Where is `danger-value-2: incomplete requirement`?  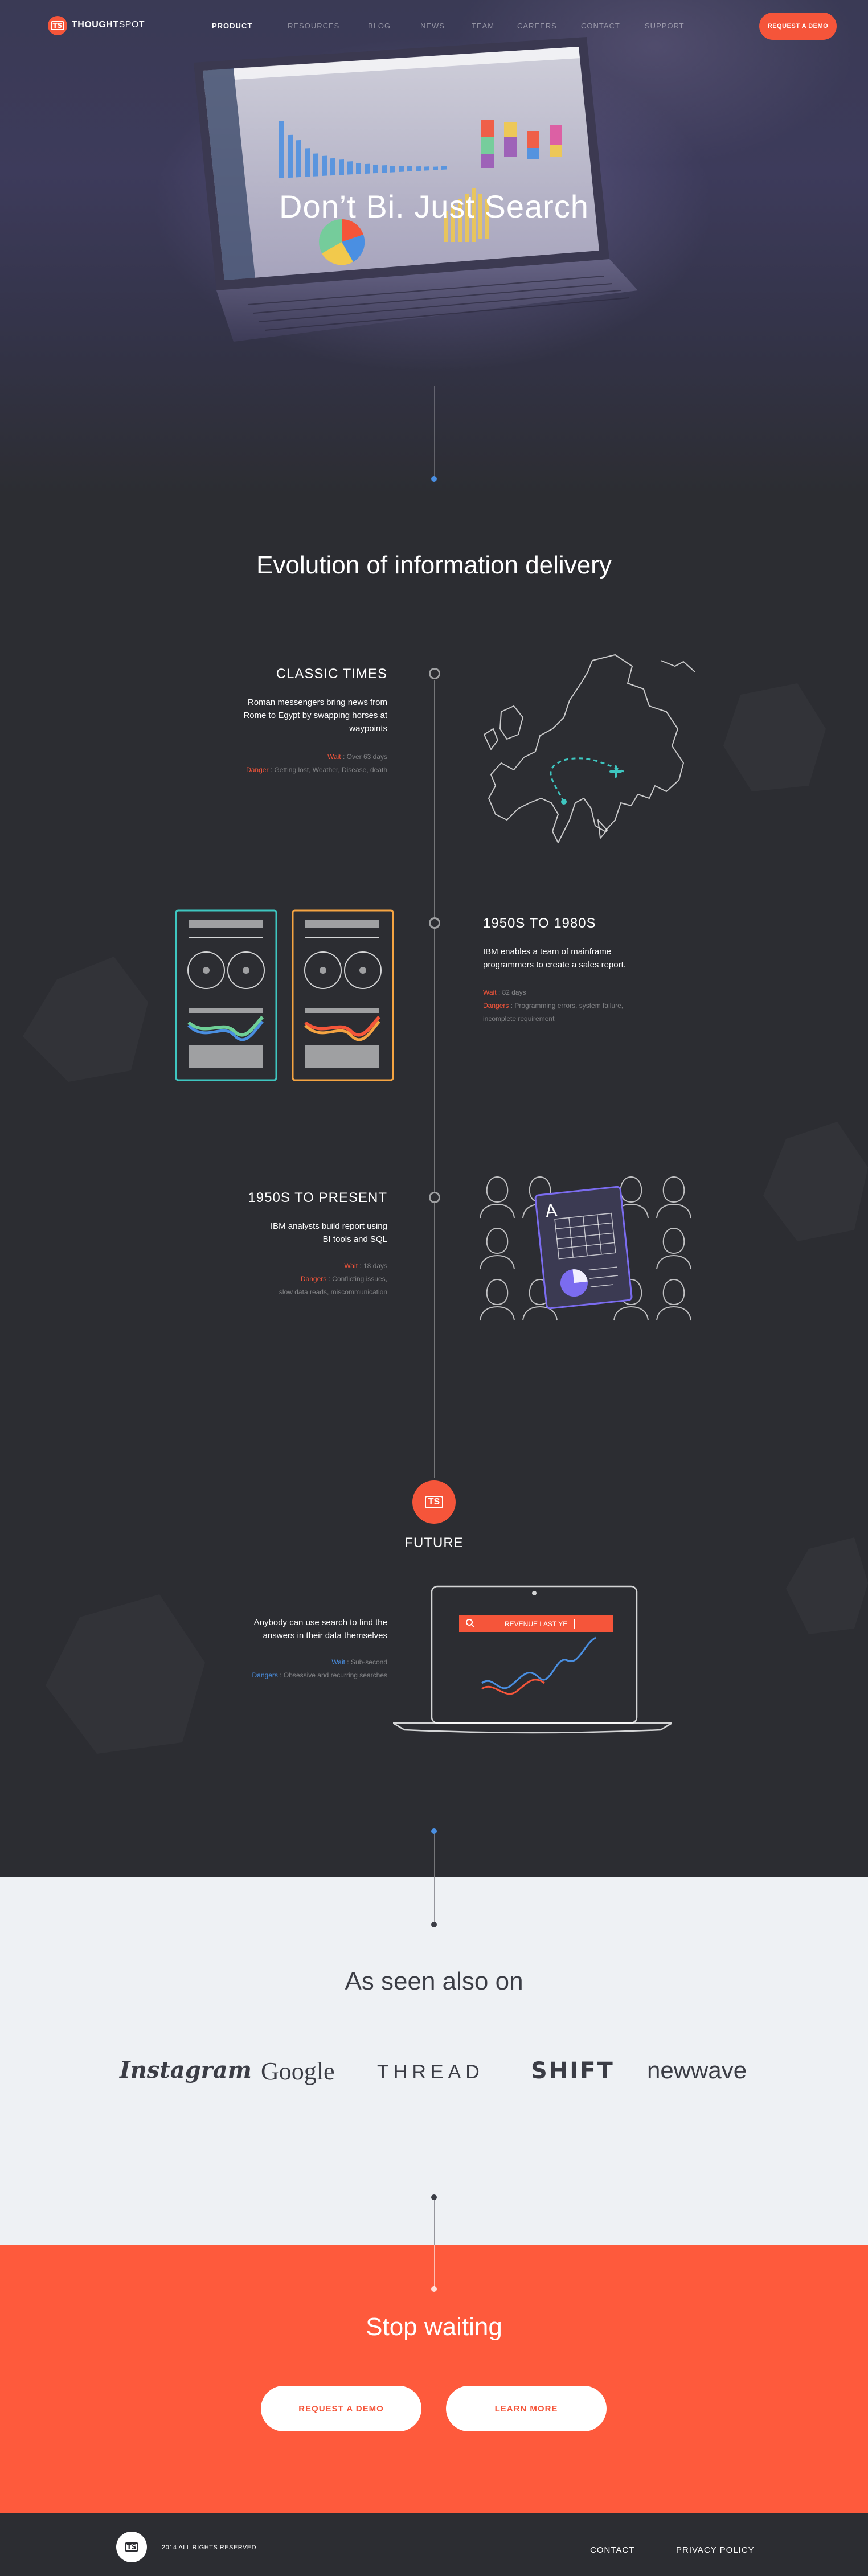
danger-value-2: incomplete requirement is located at coordinates (519, 1019).